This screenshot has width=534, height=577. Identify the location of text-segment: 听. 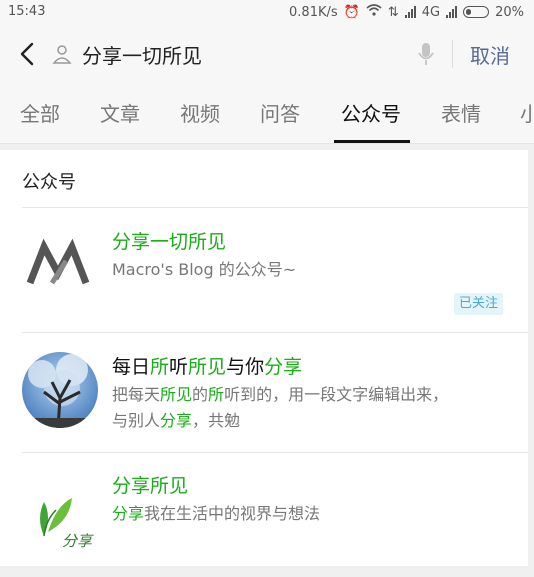
(179, 367).